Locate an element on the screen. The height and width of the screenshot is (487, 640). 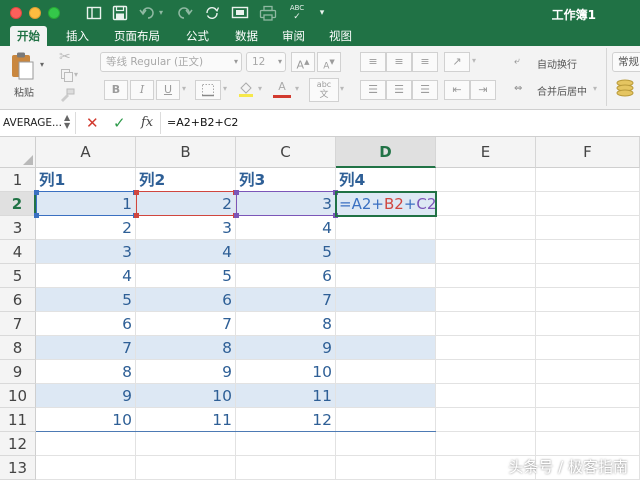
borders-button is located at coordinates (208, 90).